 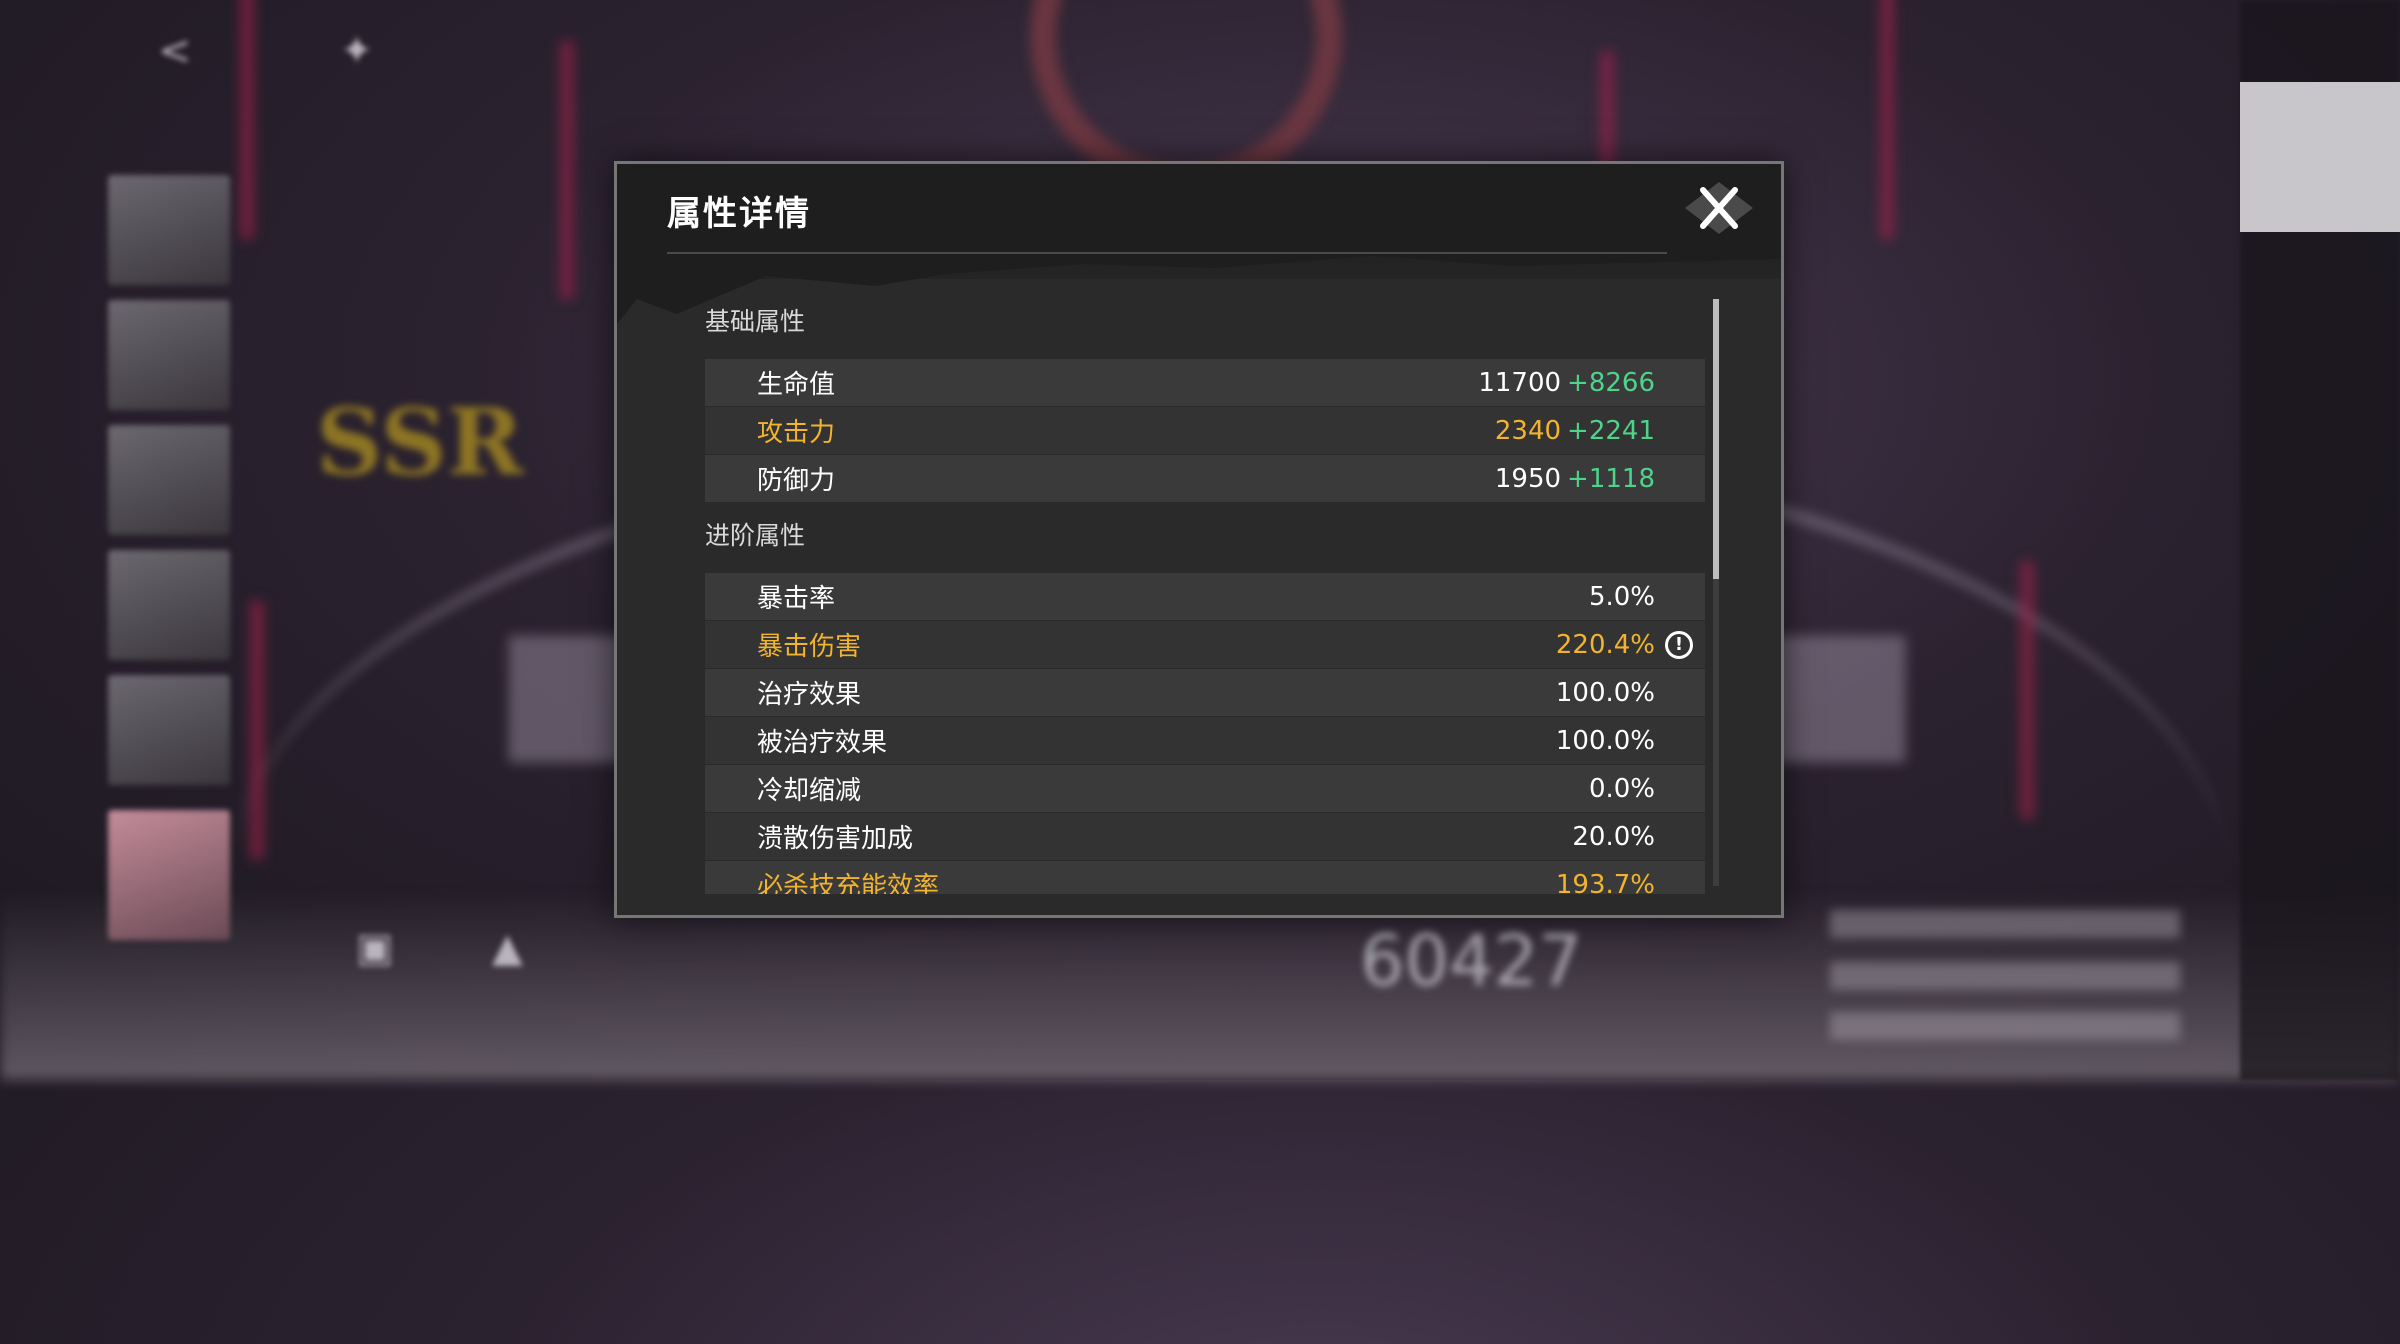 What do you see at coordinates (1621, 788) in the screenshot?
I see `stat-value: 0.0%` at bounding box center [1621, 788].